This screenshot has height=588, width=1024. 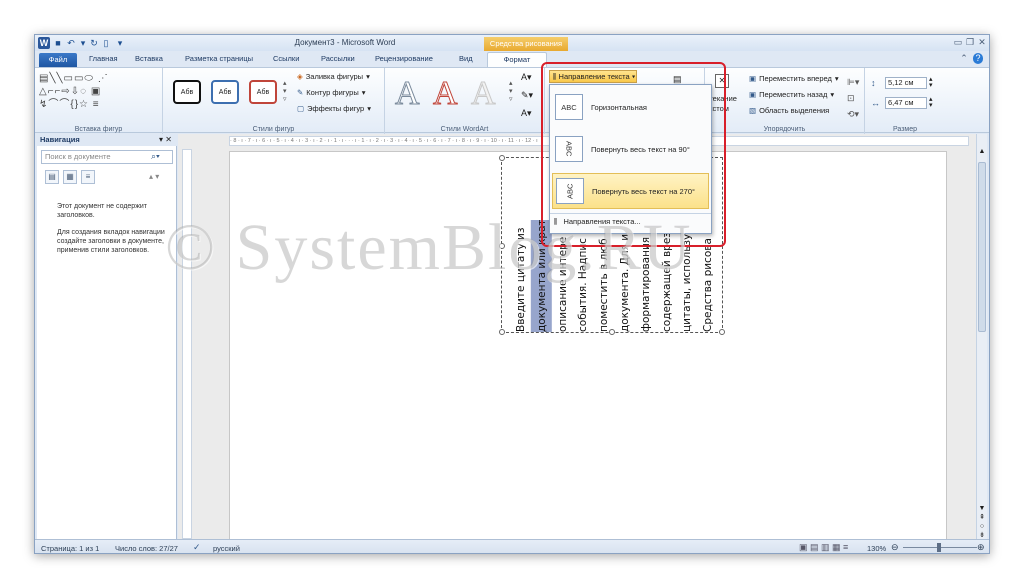 What do you see at coordinates (958, 42) in the screenshot?
I see `minimize-button: ▭` at bounding box center [958, 42].